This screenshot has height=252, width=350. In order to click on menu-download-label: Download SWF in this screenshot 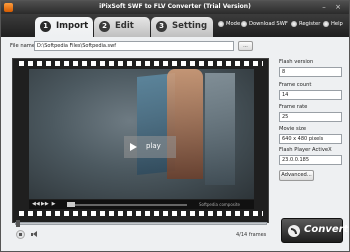, I will do `click(268, 24)`.